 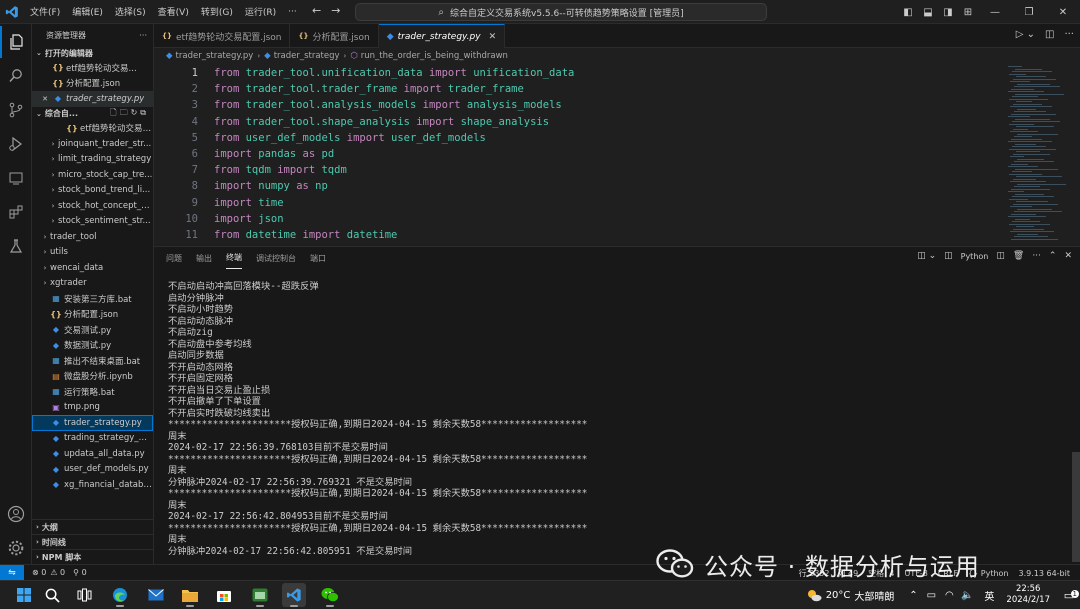 What do you see at coordinates (215, 56) in the screenshot?
I see `breadcrumb-file: trader_strategy.py` at bounding box center [215, 56].